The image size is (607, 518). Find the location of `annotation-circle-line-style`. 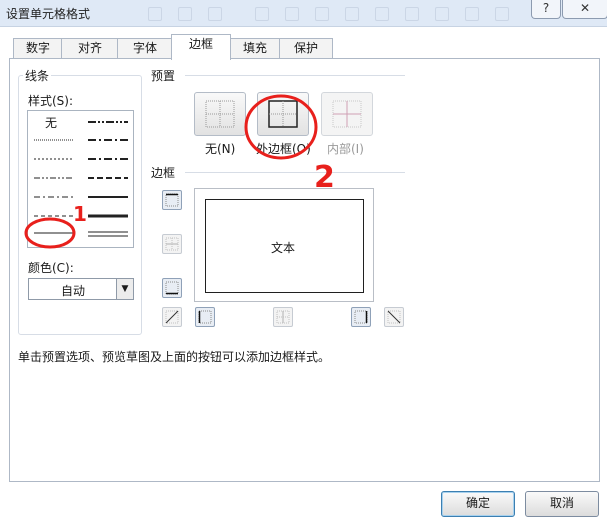

annotation-circle-line-style is located at coordinates (50, 233).